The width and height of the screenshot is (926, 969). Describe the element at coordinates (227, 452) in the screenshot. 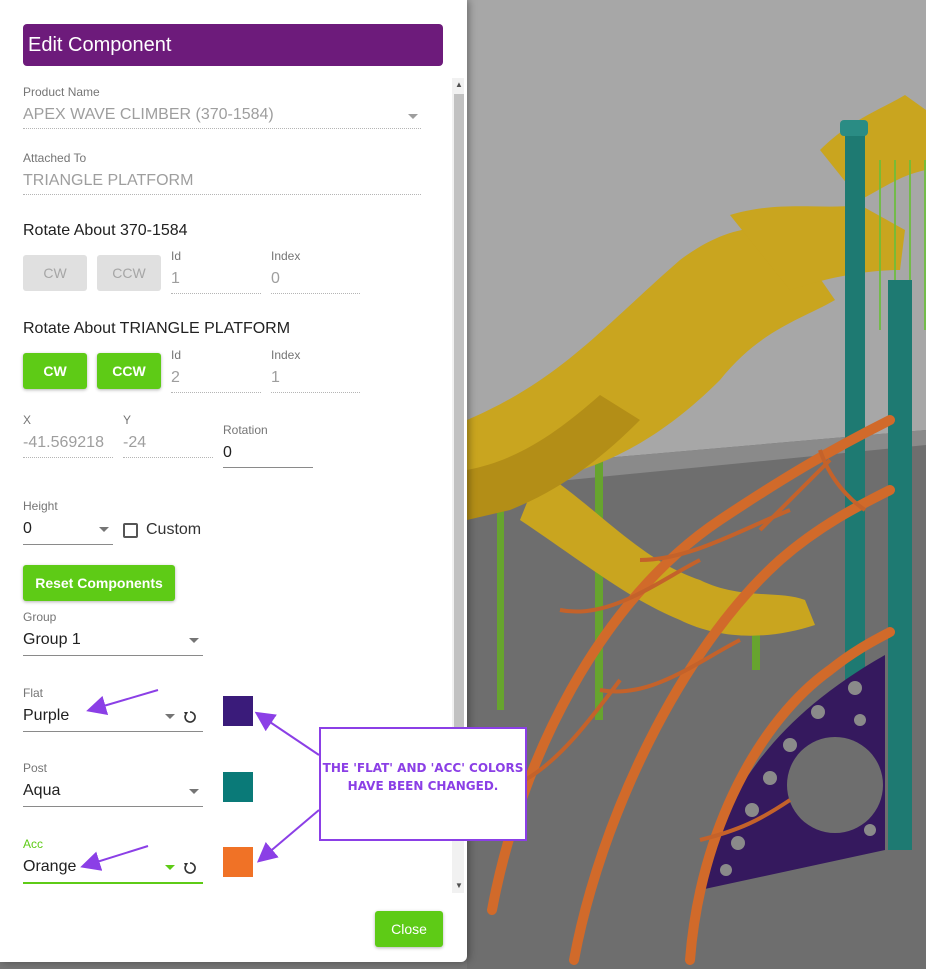

I see `rotation-value: 0` at that location.